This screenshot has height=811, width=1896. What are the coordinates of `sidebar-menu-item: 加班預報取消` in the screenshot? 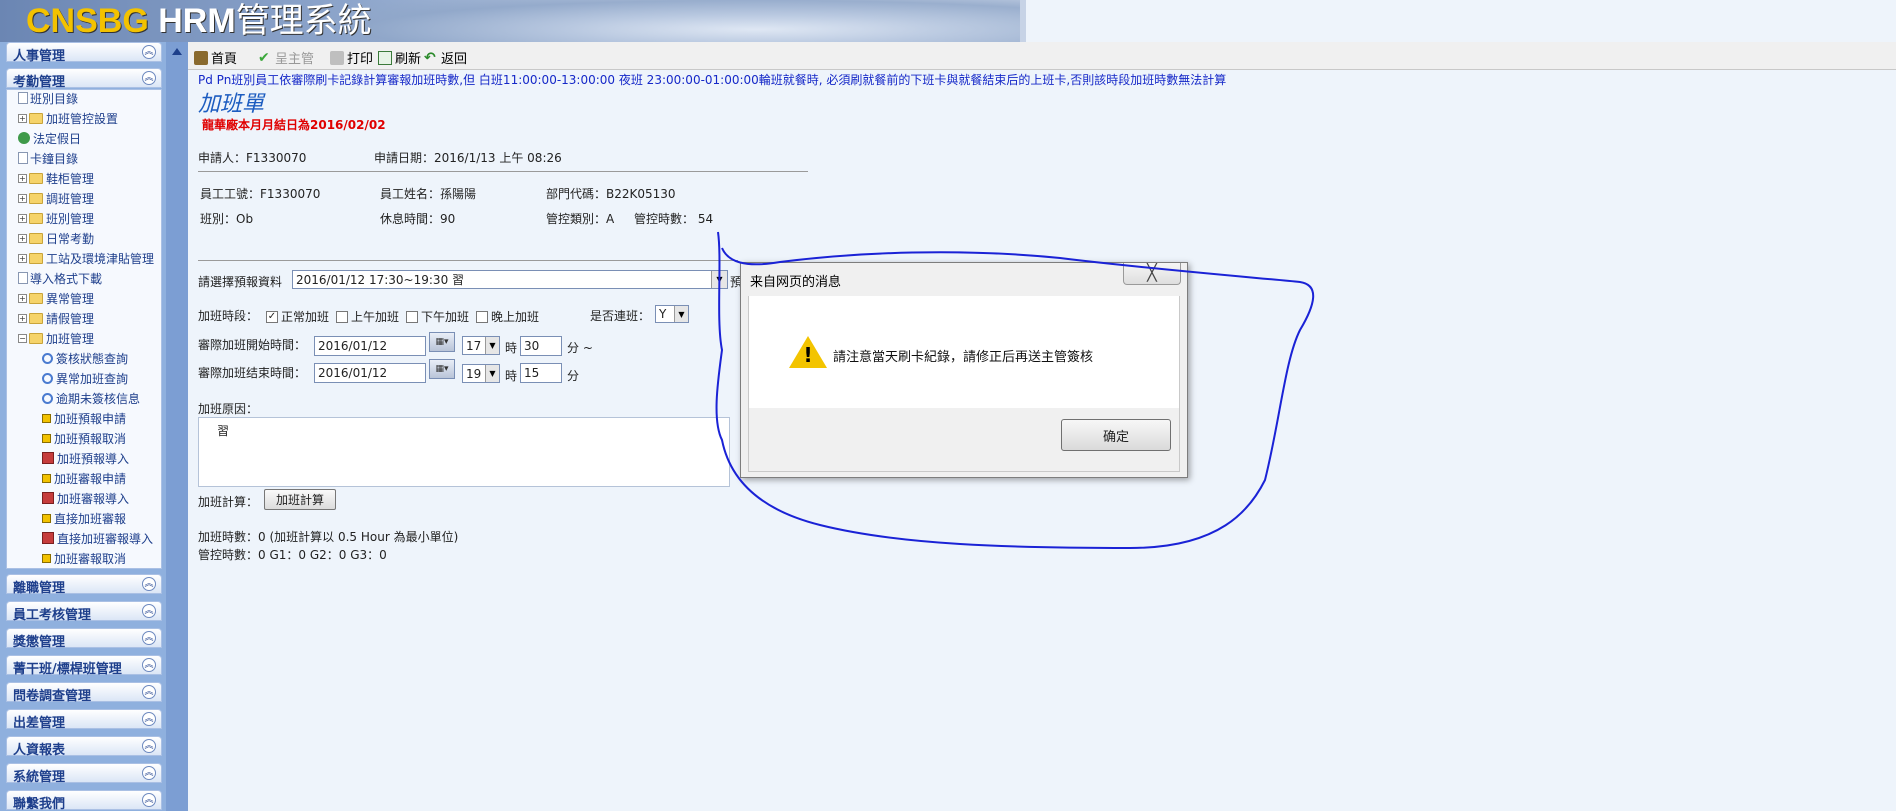 It's located at (84, 438).